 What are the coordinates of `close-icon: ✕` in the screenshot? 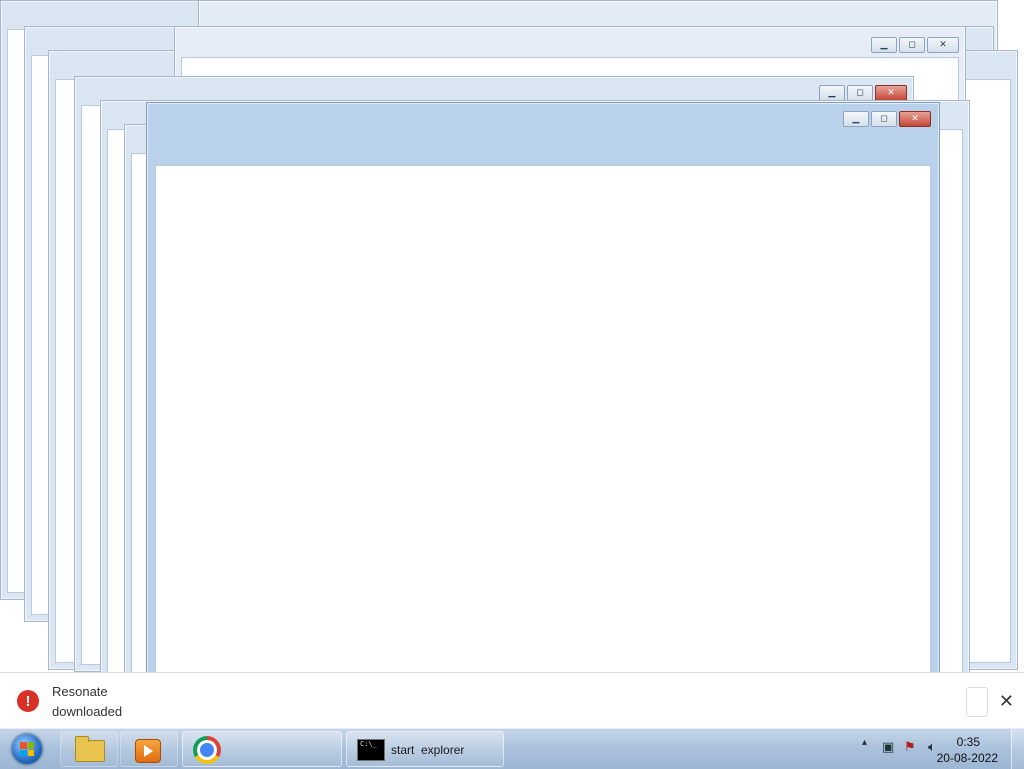 It's located at (1006, 701).